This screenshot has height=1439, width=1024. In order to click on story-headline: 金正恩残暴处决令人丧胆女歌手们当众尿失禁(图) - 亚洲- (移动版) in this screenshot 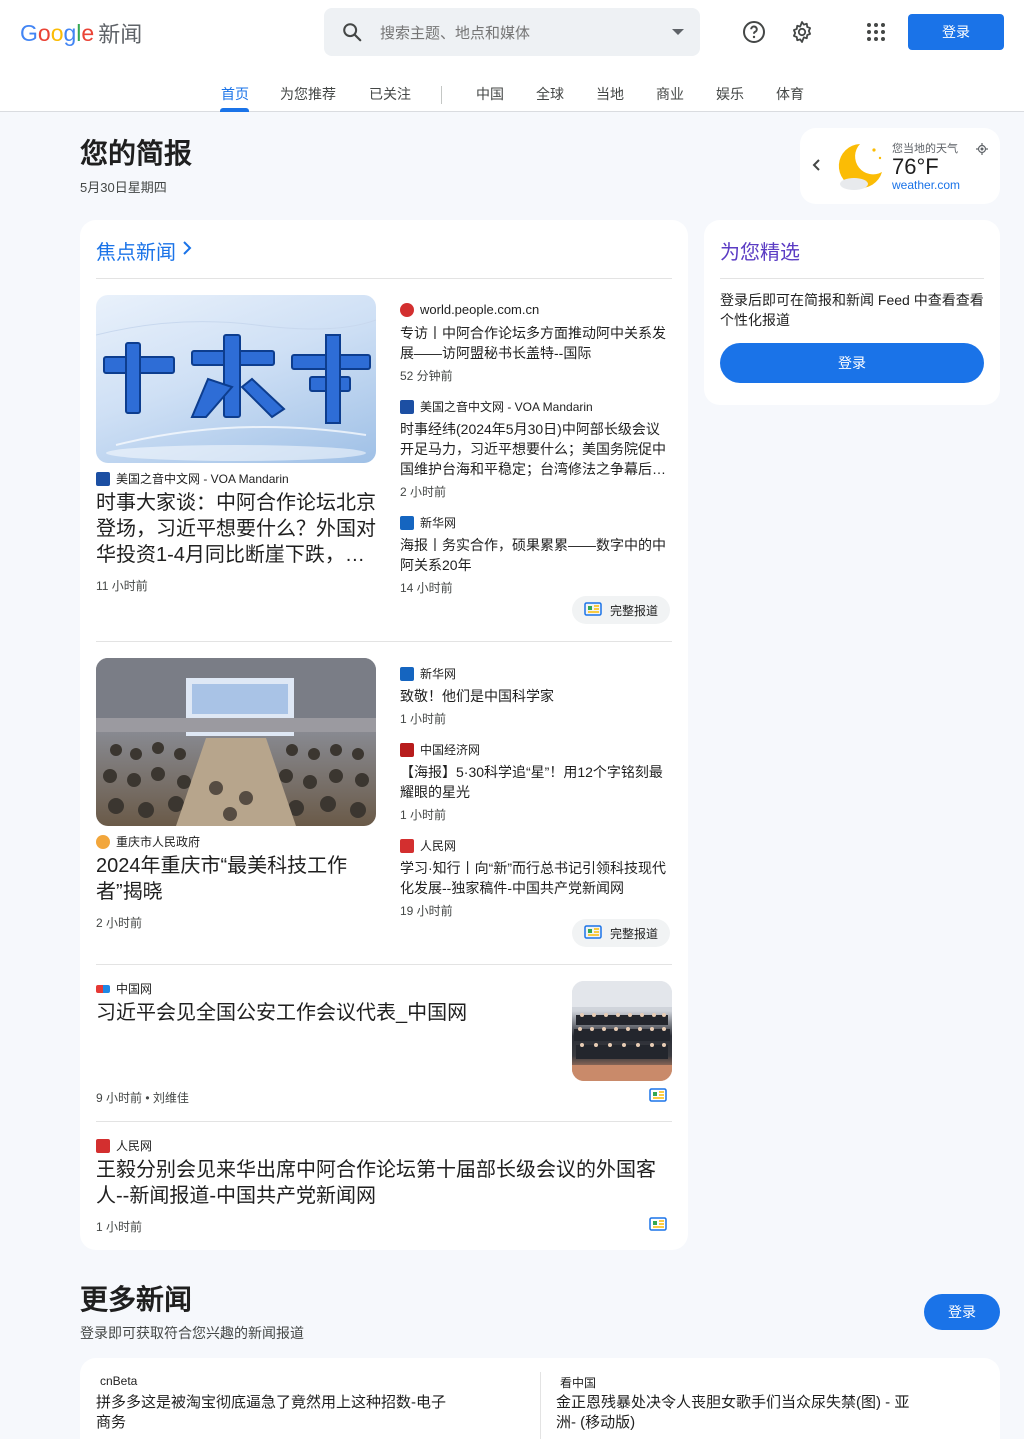, I will do `click(736, 1413)`.